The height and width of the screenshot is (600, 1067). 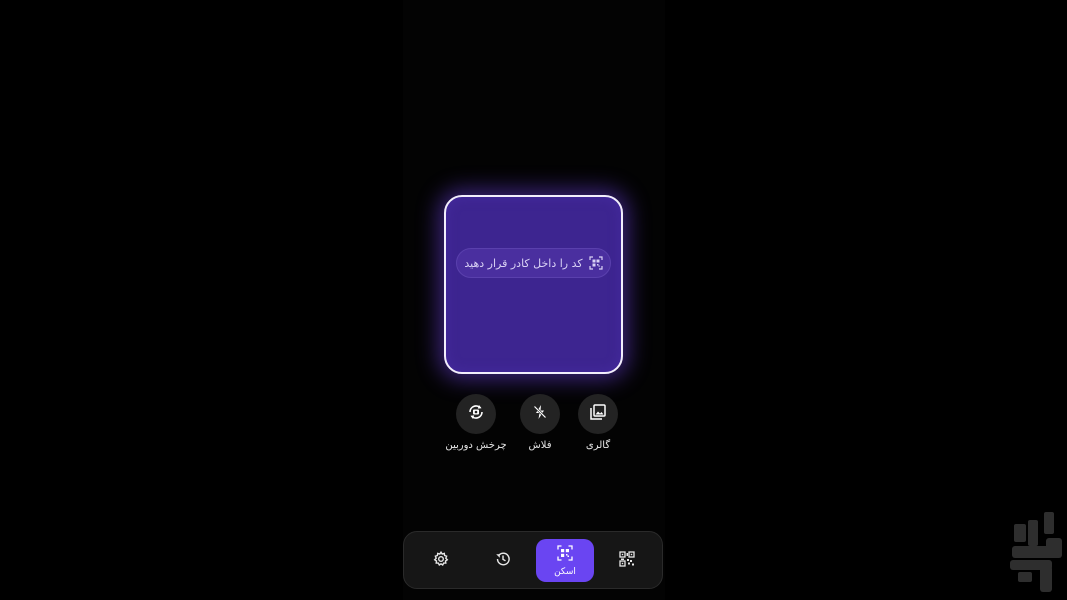 What do you see at coordinates (1037, 554) in the screenshot?
I see `store-logo` at bounding box center [1037, 554].